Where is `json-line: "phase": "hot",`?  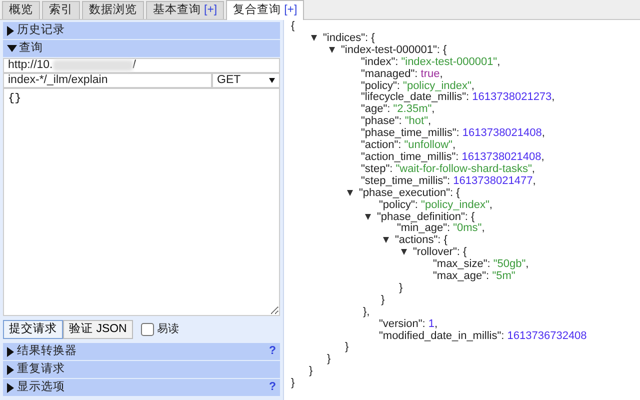 json-line: "phase": "hot", is located at coordinates (396, 121).